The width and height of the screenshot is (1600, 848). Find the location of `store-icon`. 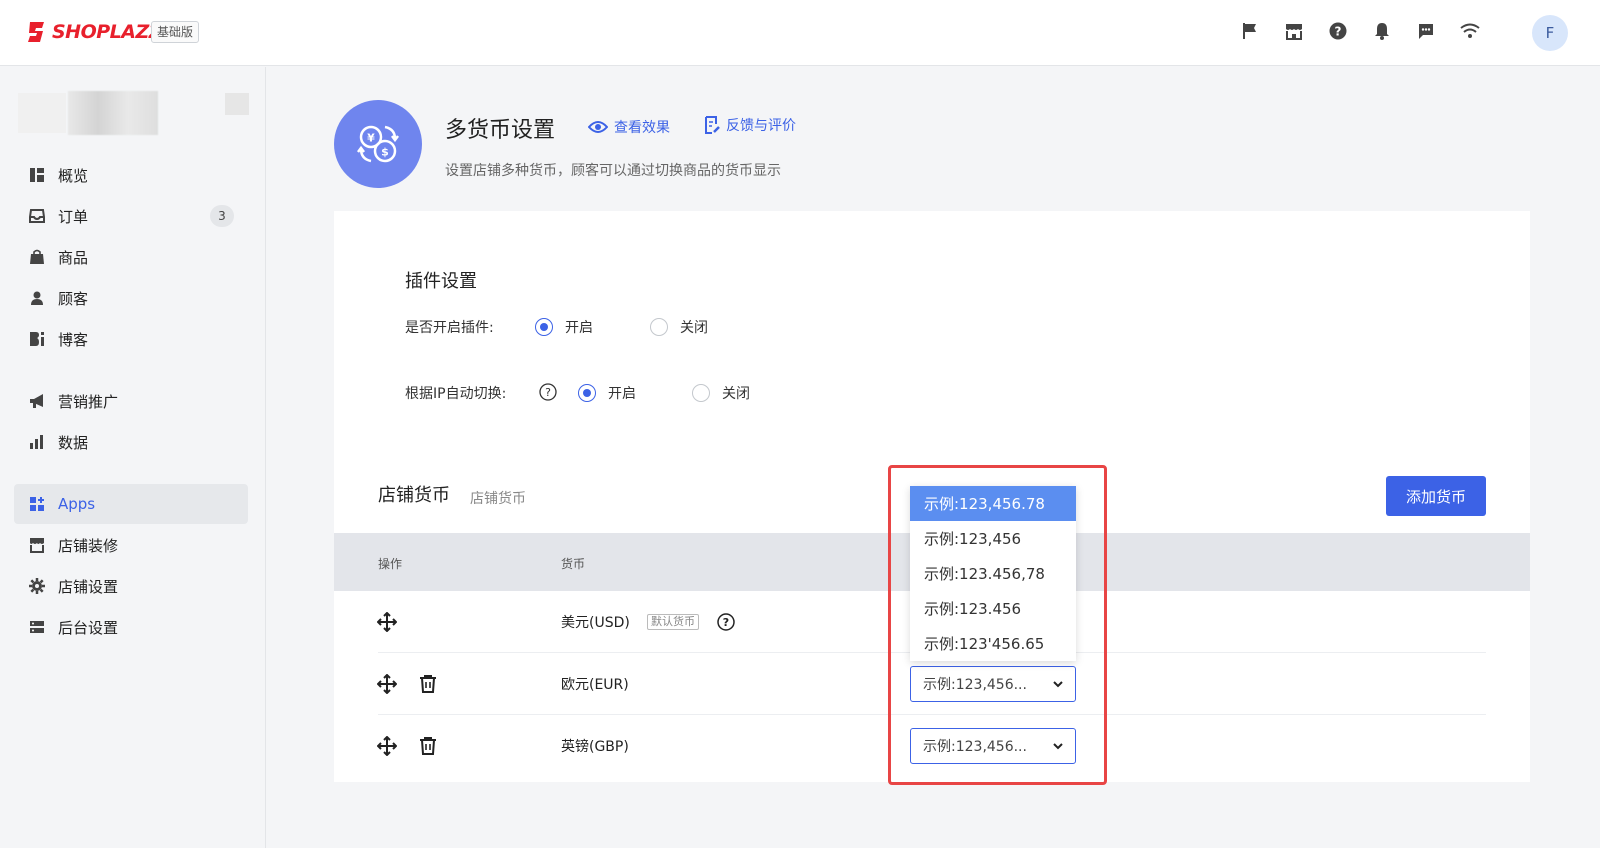

store-icon is located at coordinates (1294, 31).